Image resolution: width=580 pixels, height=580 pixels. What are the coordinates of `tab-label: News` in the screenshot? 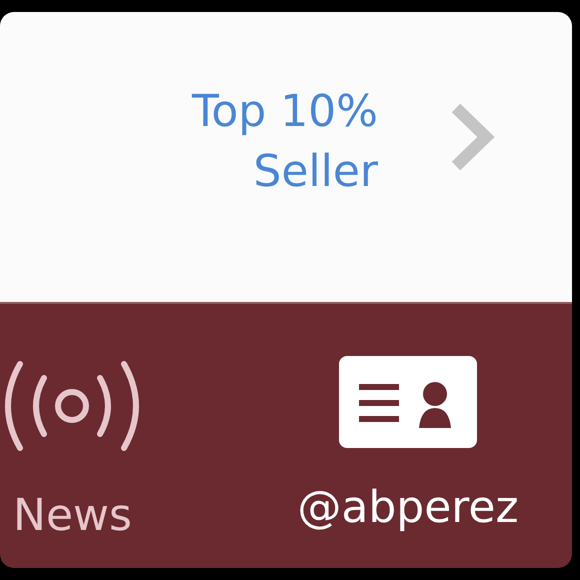 It's located at (72, 515).